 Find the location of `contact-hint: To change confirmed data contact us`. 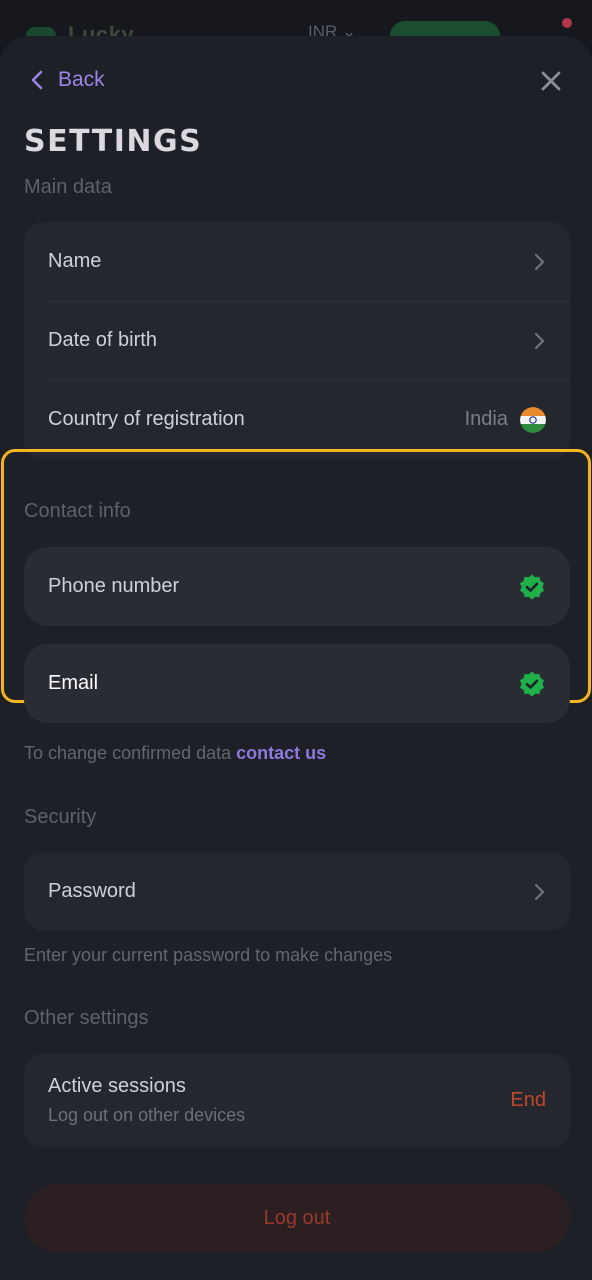

contact-hint: To change confirmed data contact us is located at coordinates (175, 753).